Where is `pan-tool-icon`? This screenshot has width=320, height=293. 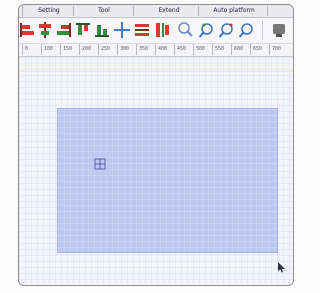 pan-tool-icon is located at coordinates (279, 30).